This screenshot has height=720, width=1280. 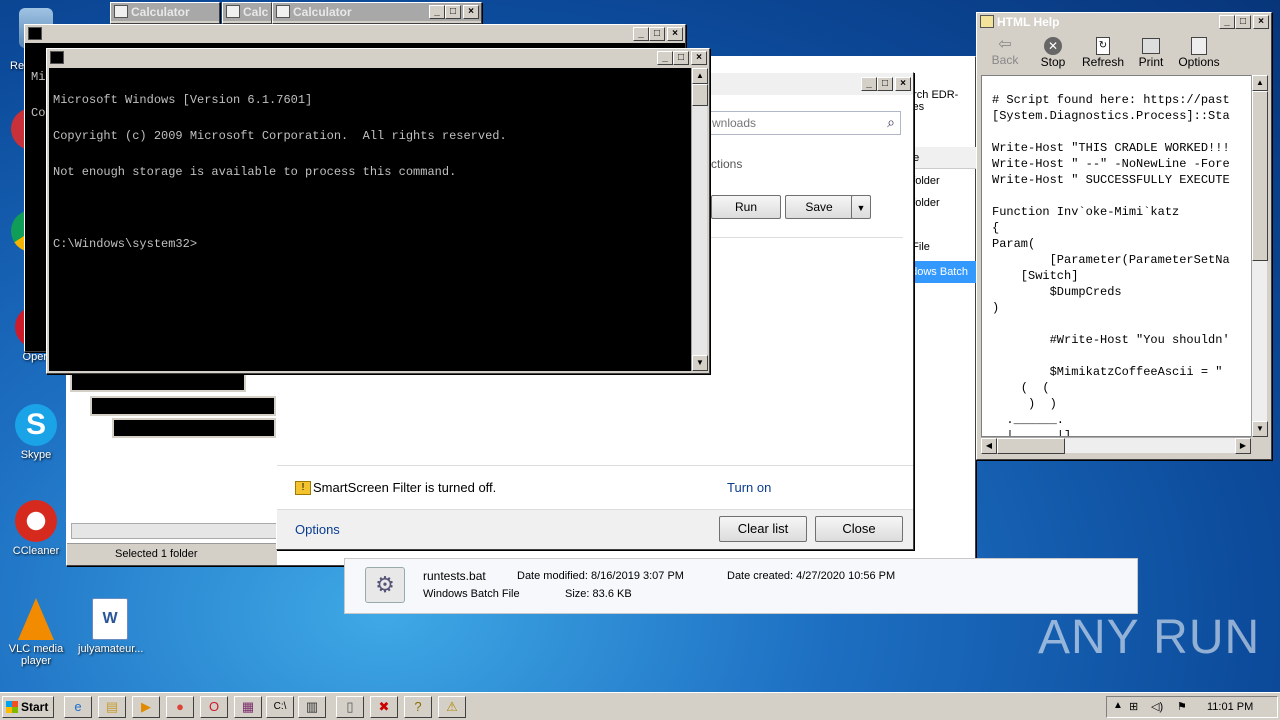 I want to click on calculator-titlebar: Calculator _ □ ×, so click(x=377, y=12).